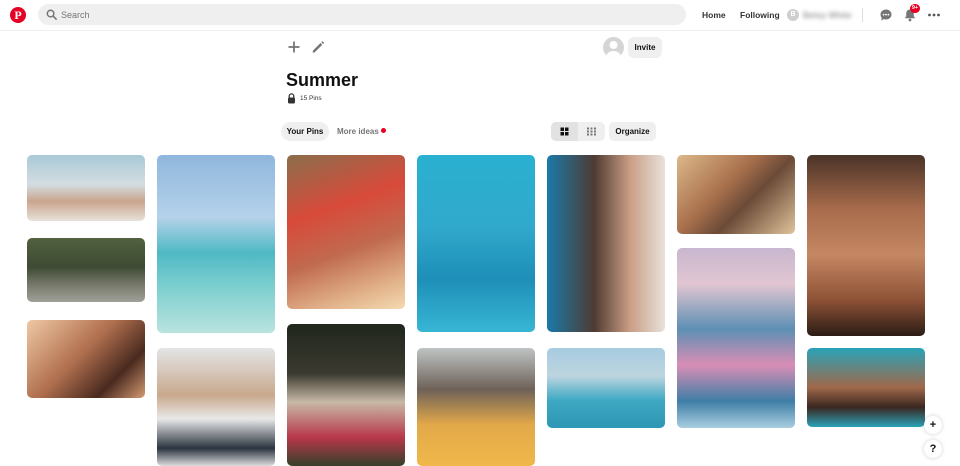  Describe the element at coordinates (294, 47) in the screenshot. I see `plus-icon` at that location.